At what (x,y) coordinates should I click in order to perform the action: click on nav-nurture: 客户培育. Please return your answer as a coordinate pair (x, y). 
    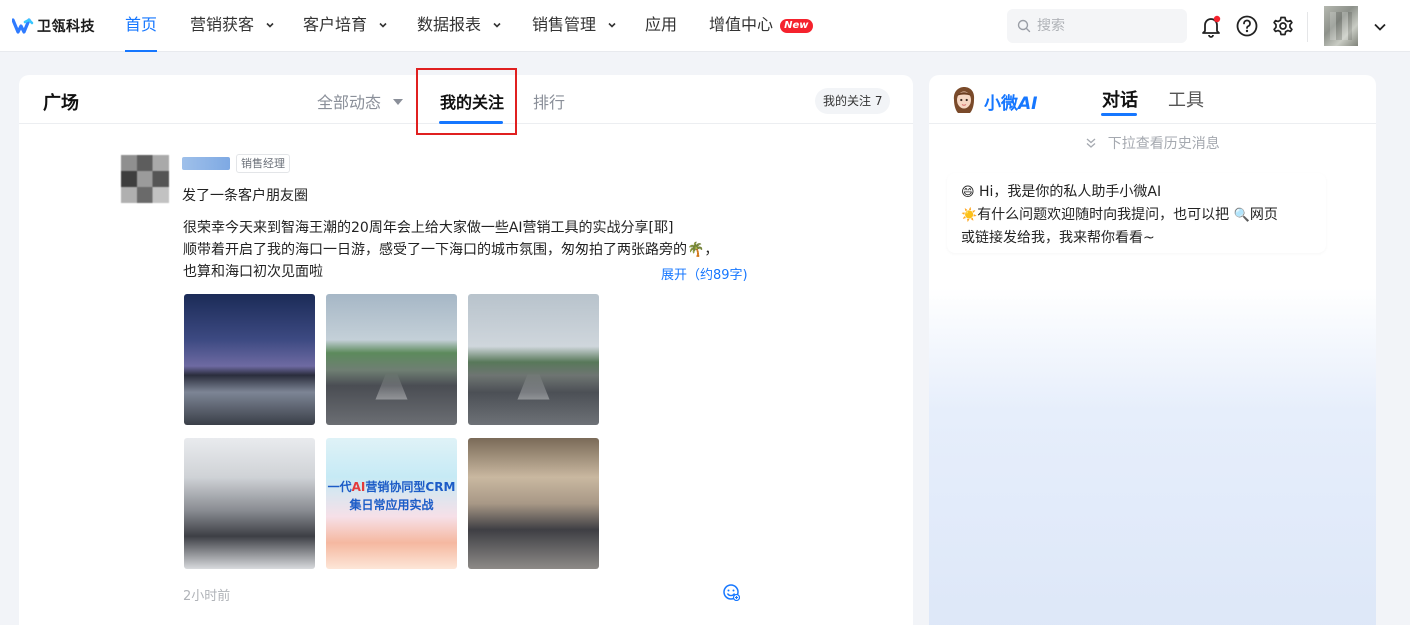
    Looking at the image, I should click on (345, 26).